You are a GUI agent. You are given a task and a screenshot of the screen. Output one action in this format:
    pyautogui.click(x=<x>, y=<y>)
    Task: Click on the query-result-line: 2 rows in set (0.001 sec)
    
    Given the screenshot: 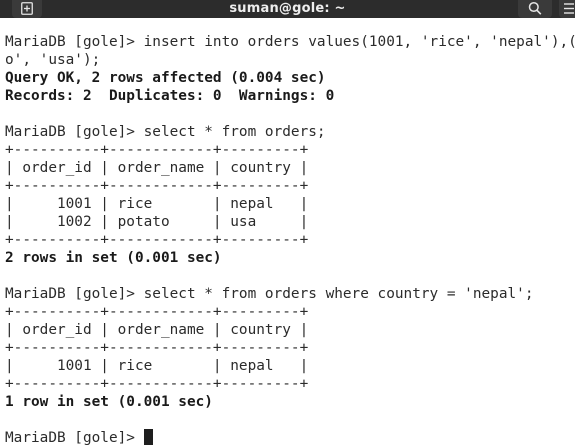 What is the action you would take?
    pyautogui.click(x=113, y=258)
    